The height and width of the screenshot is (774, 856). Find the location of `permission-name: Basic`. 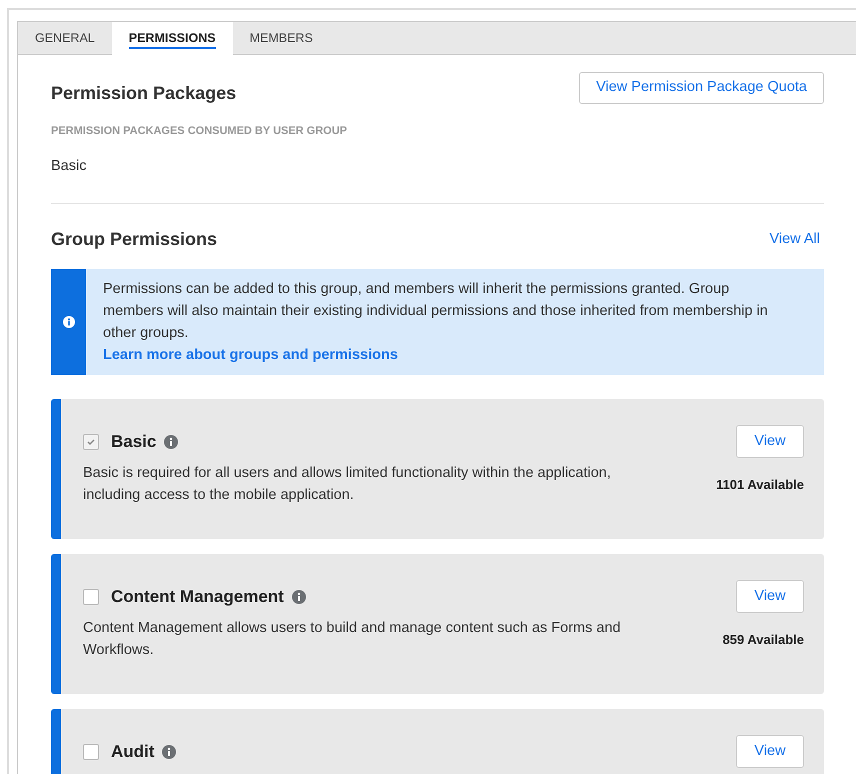

permission-name: Basic is located at coordinates (133, 442).